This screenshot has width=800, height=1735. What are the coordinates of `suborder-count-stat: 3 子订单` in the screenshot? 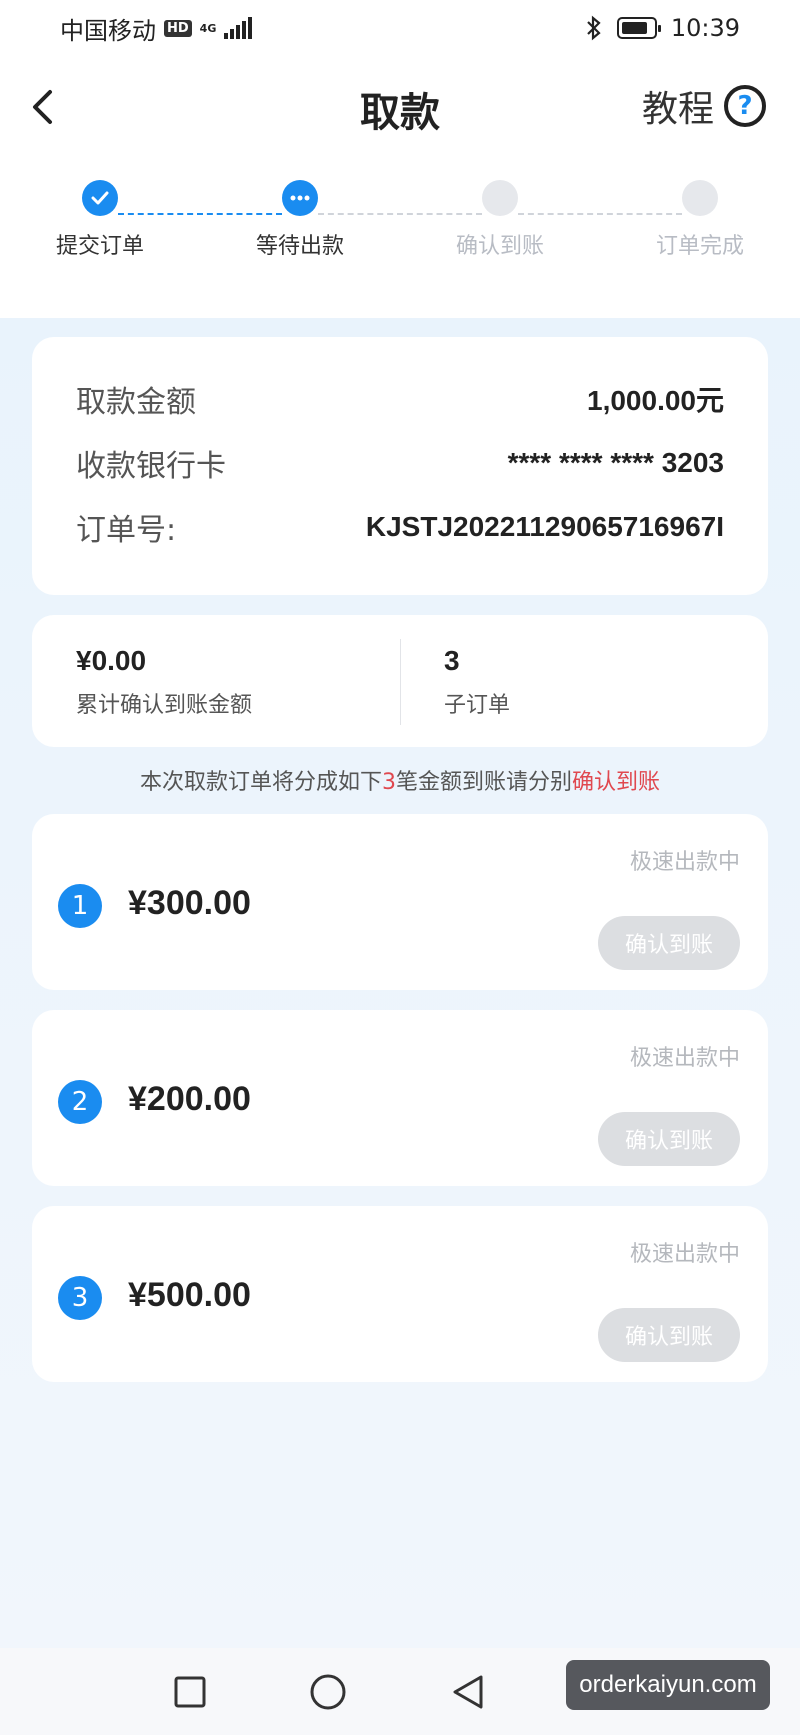 It's located at (477, 682).